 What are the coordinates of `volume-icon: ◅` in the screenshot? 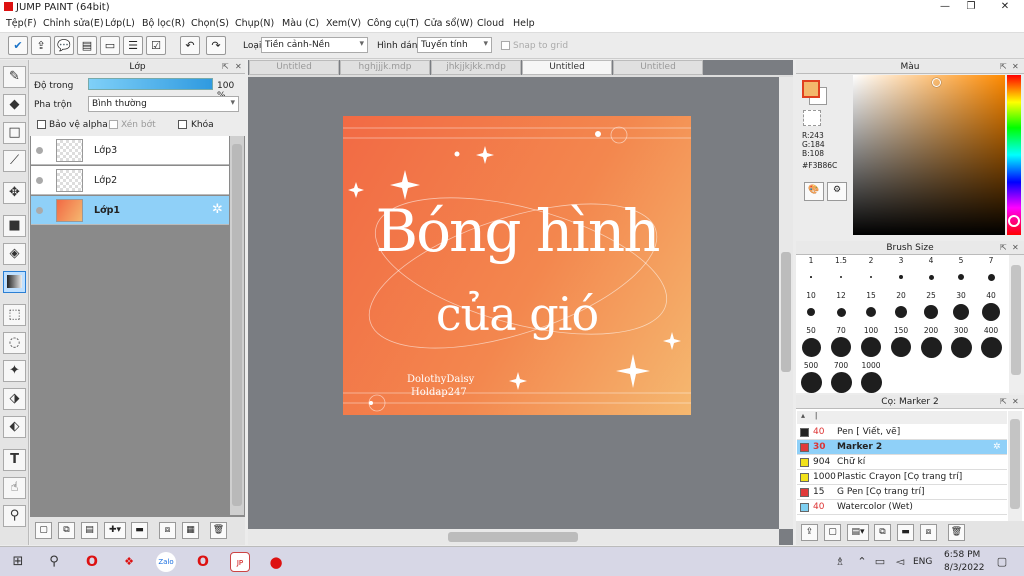 It's located at (900, 562).